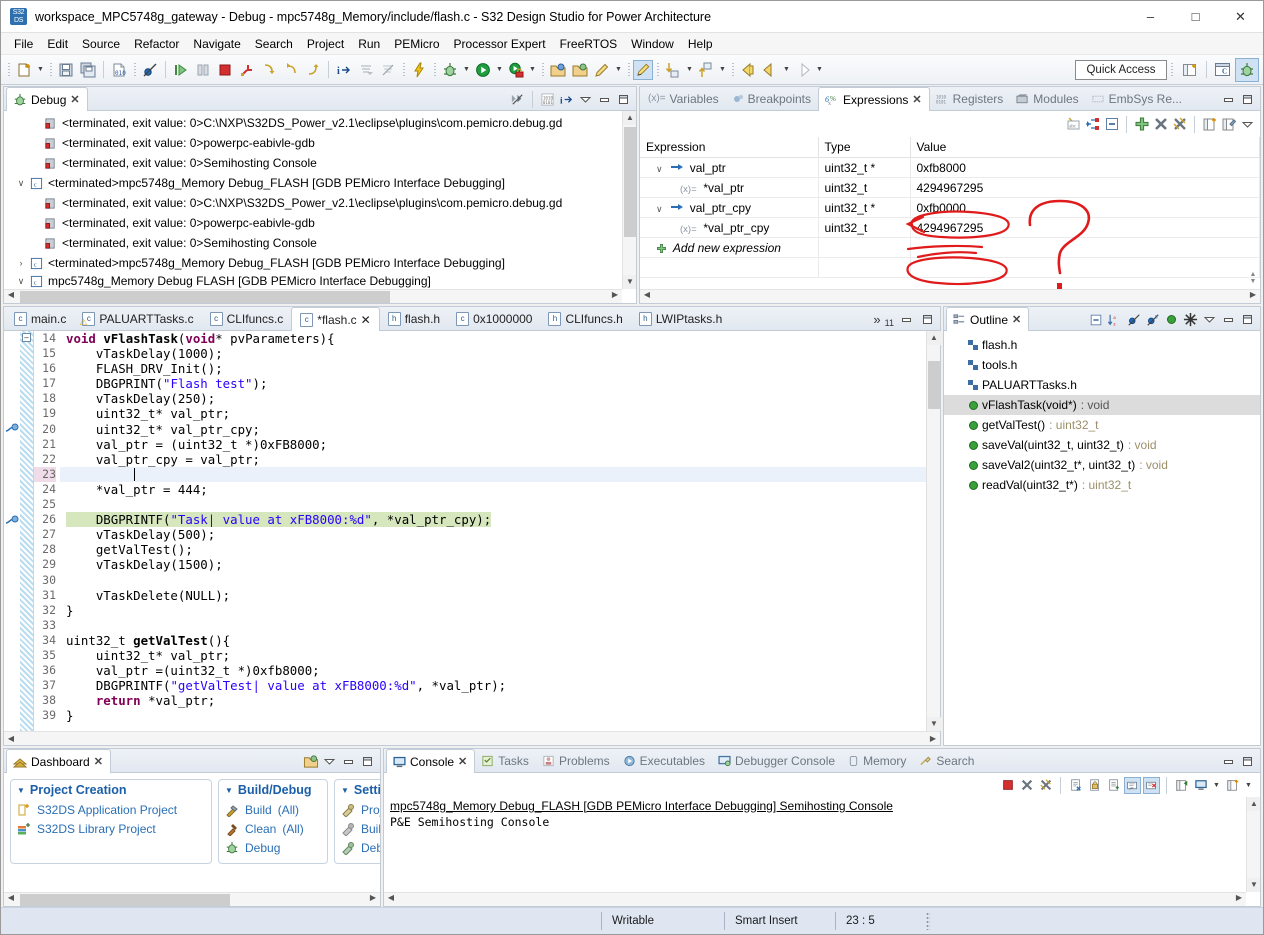 The height and width of the screenshot is (935, 1264). What do you see at coordinates (360, 828) in the screenshot?
I see `link-build-settings: Buil` at bounding box center [360, 828].